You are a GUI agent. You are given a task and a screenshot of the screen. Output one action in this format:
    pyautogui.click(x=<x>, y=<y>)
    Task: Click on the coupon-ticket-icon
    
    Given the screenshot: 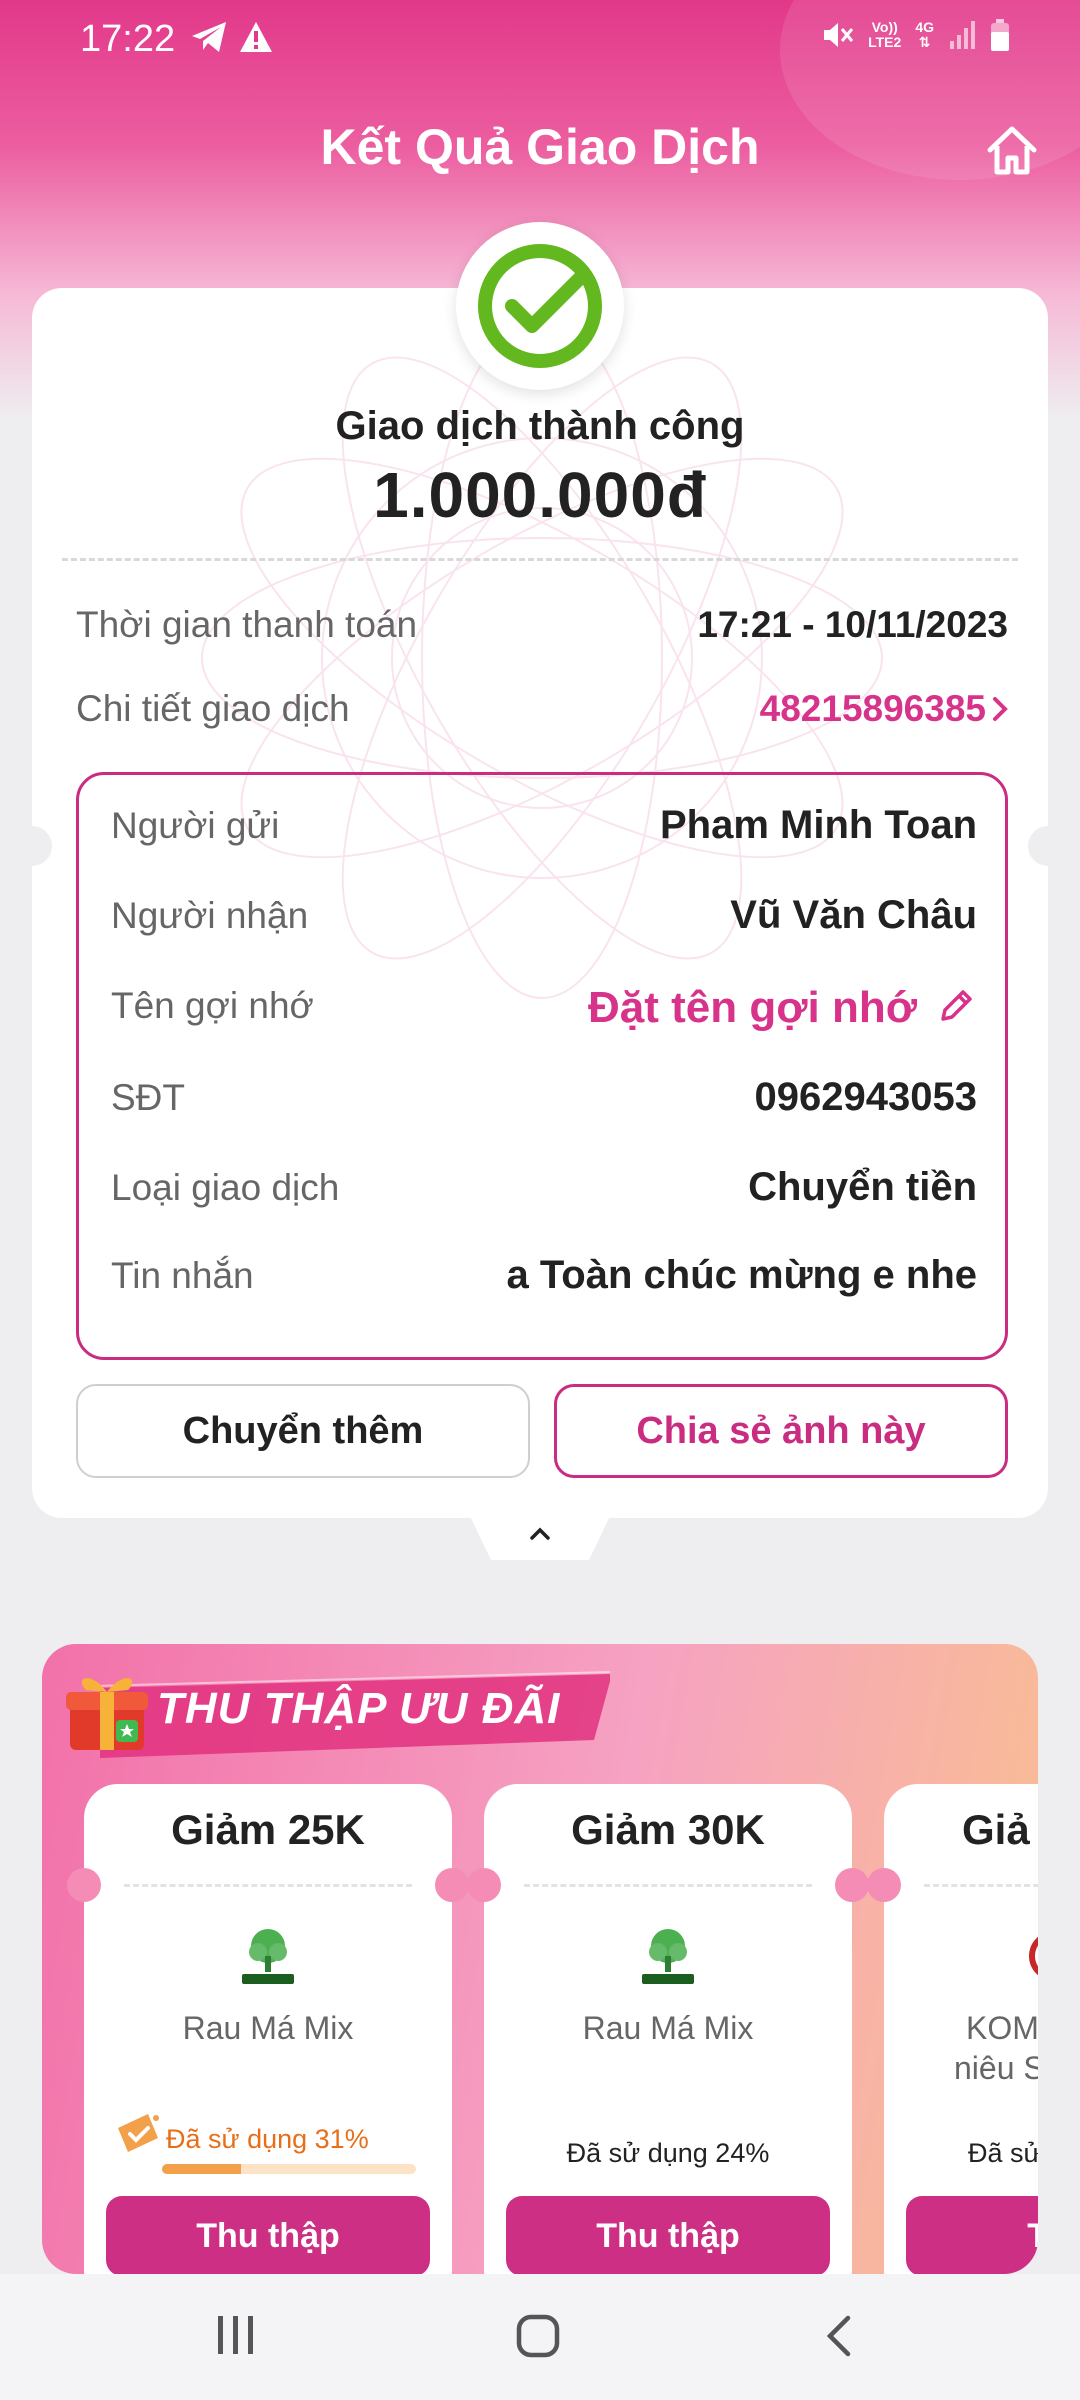 What is the action you would take?
    pyautogui.click(x=138, y=2133)
    